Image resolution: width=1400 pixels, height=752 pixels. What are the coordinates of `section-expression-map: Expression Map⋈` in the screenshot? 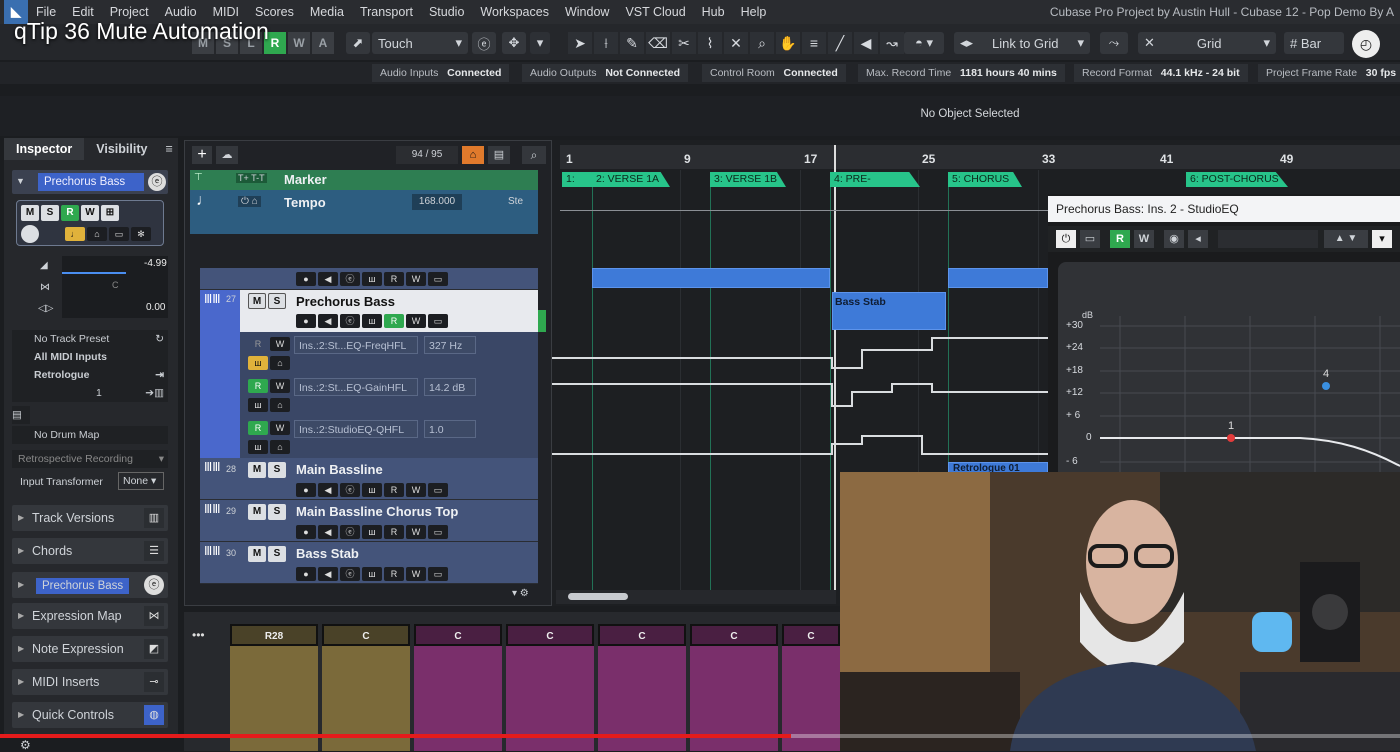 It's located at (90, 616).